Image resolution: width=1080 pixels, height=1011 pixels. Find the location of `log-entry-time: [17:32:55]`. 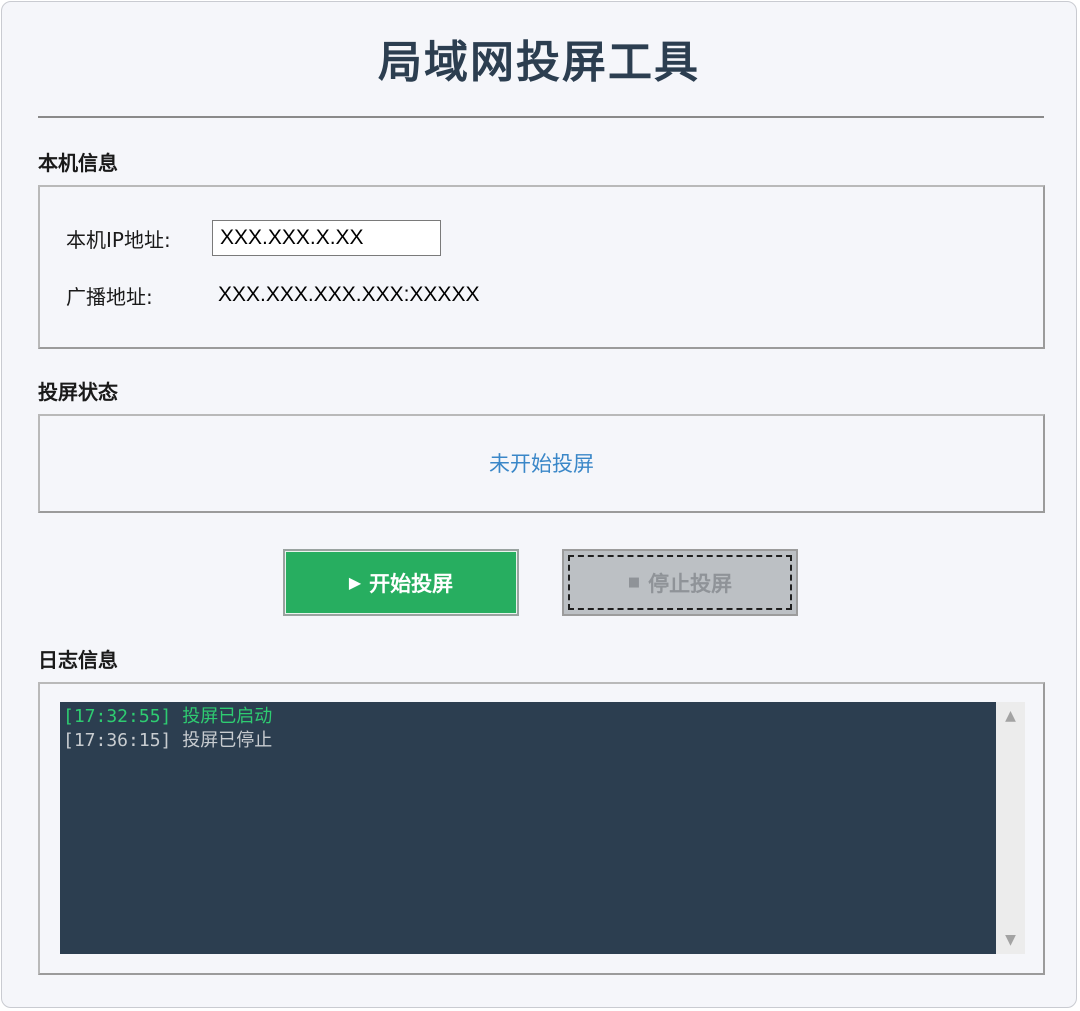

log-entry-time: [17:32:55] is located at coordinates (117, 716).